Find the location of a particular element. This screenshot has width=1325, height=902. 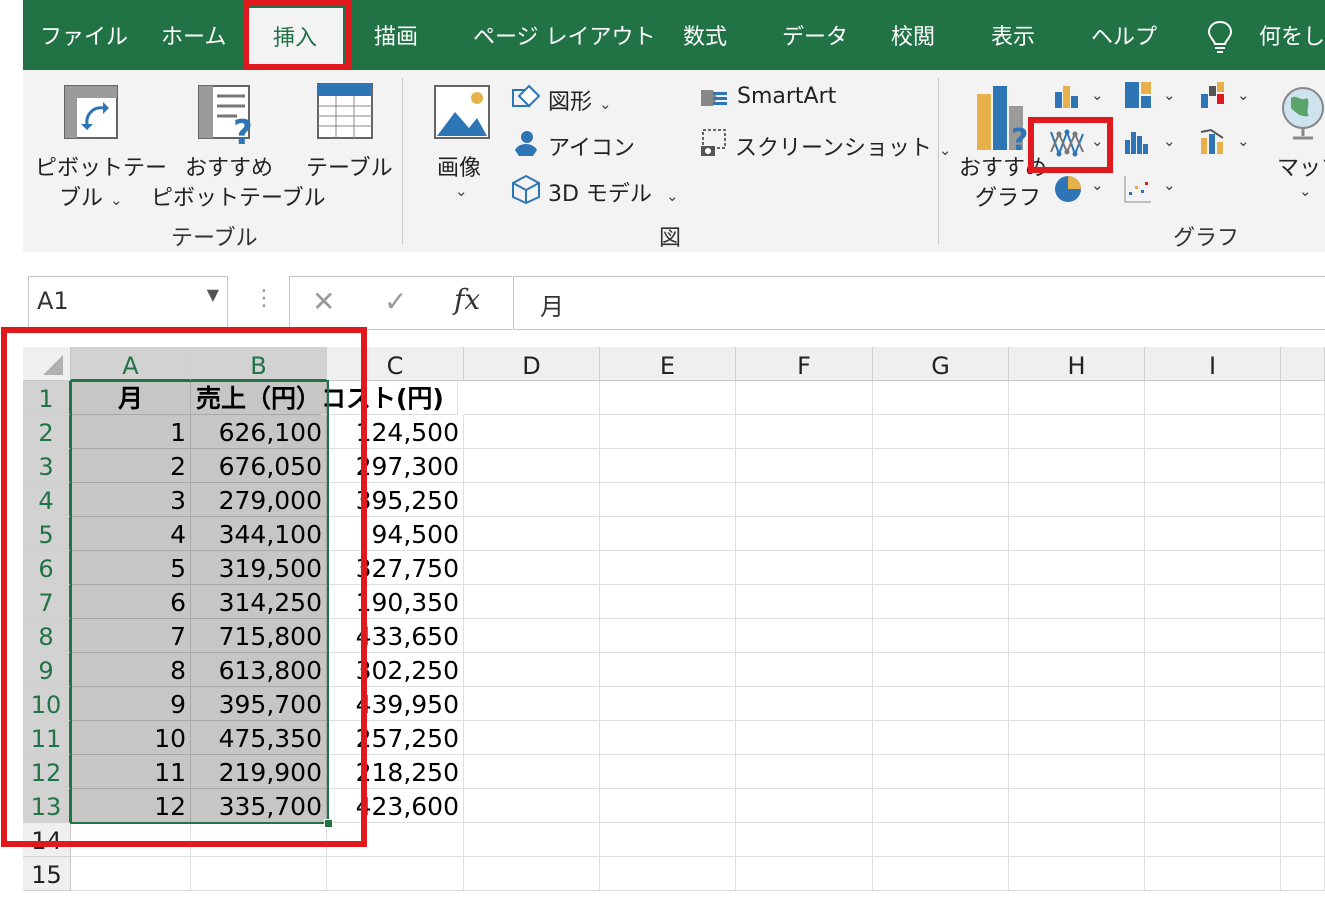

tab-view: 表示 is located at coordinates (1013, 38).